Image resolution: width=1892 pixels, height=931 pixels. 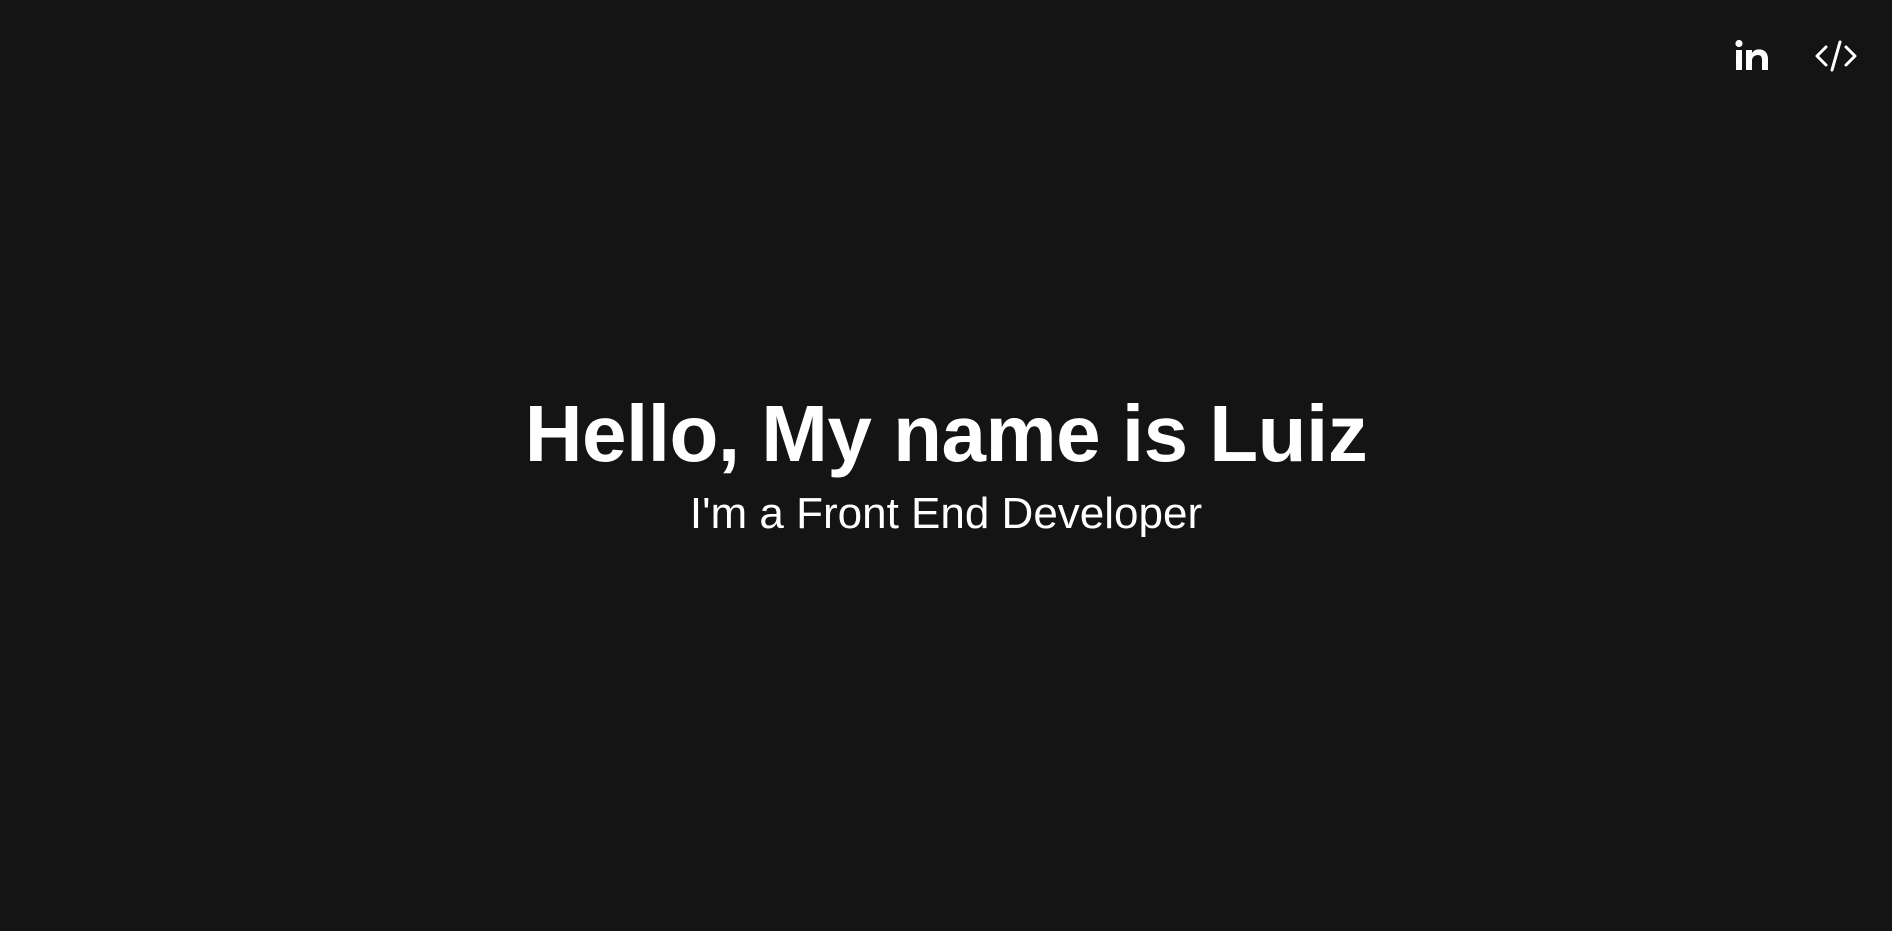 I want to click on hero-title: Hello, My name is Luiz, so click(x=946, y=434).